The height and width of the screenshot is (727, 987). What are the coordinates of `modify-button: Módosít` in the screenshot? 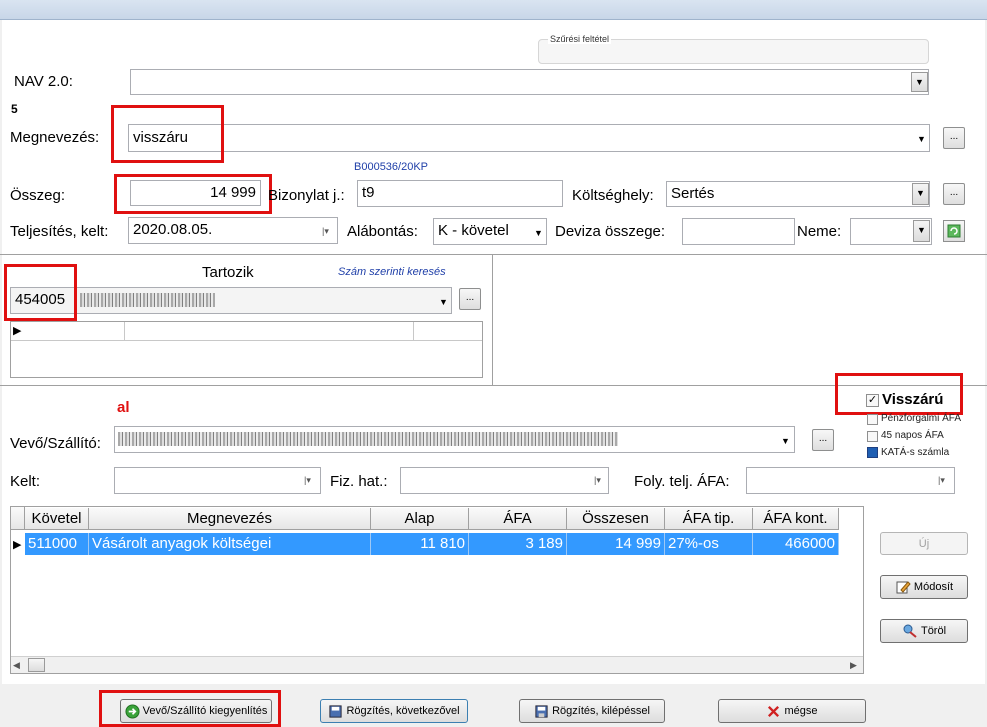 It's located at (924, 587).